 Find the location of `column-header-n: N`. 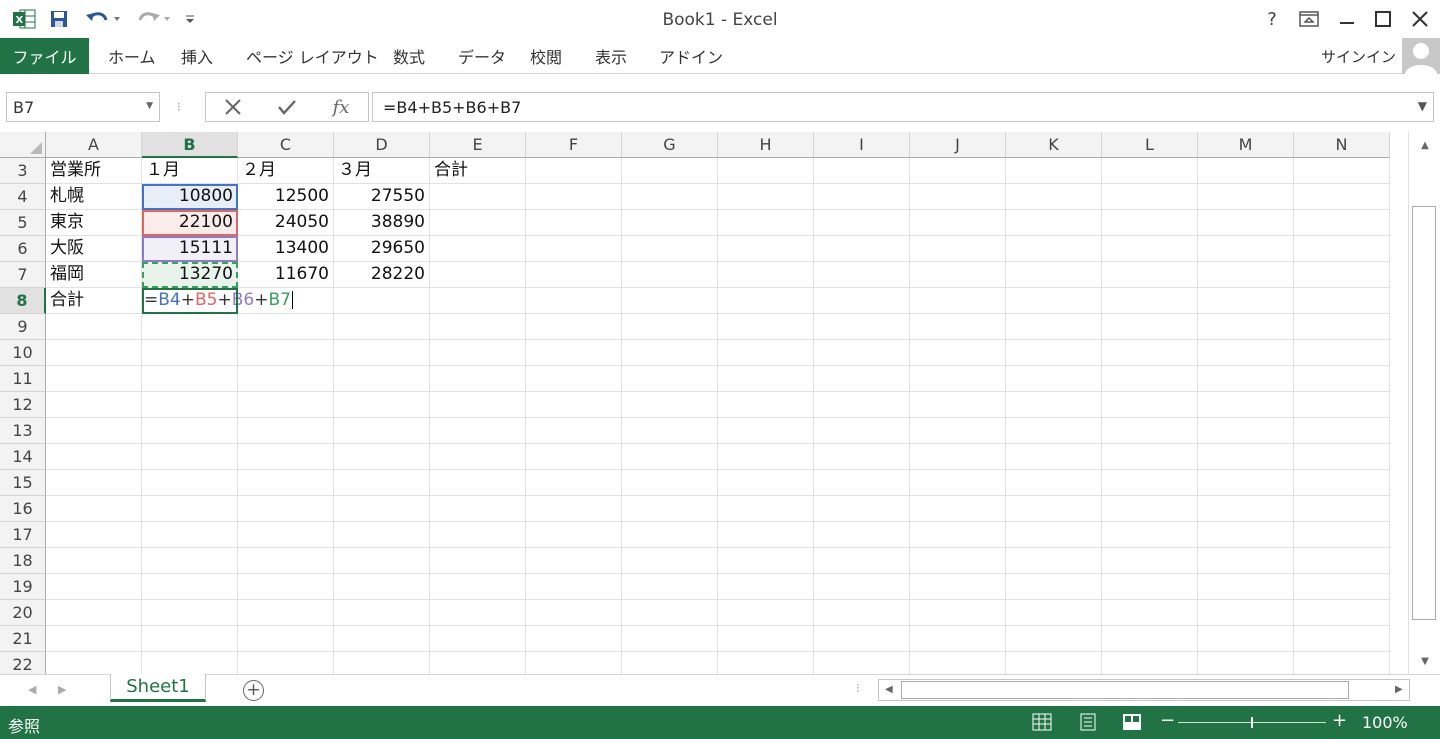

column-header-n: N is located at coordinates (1342, 145).